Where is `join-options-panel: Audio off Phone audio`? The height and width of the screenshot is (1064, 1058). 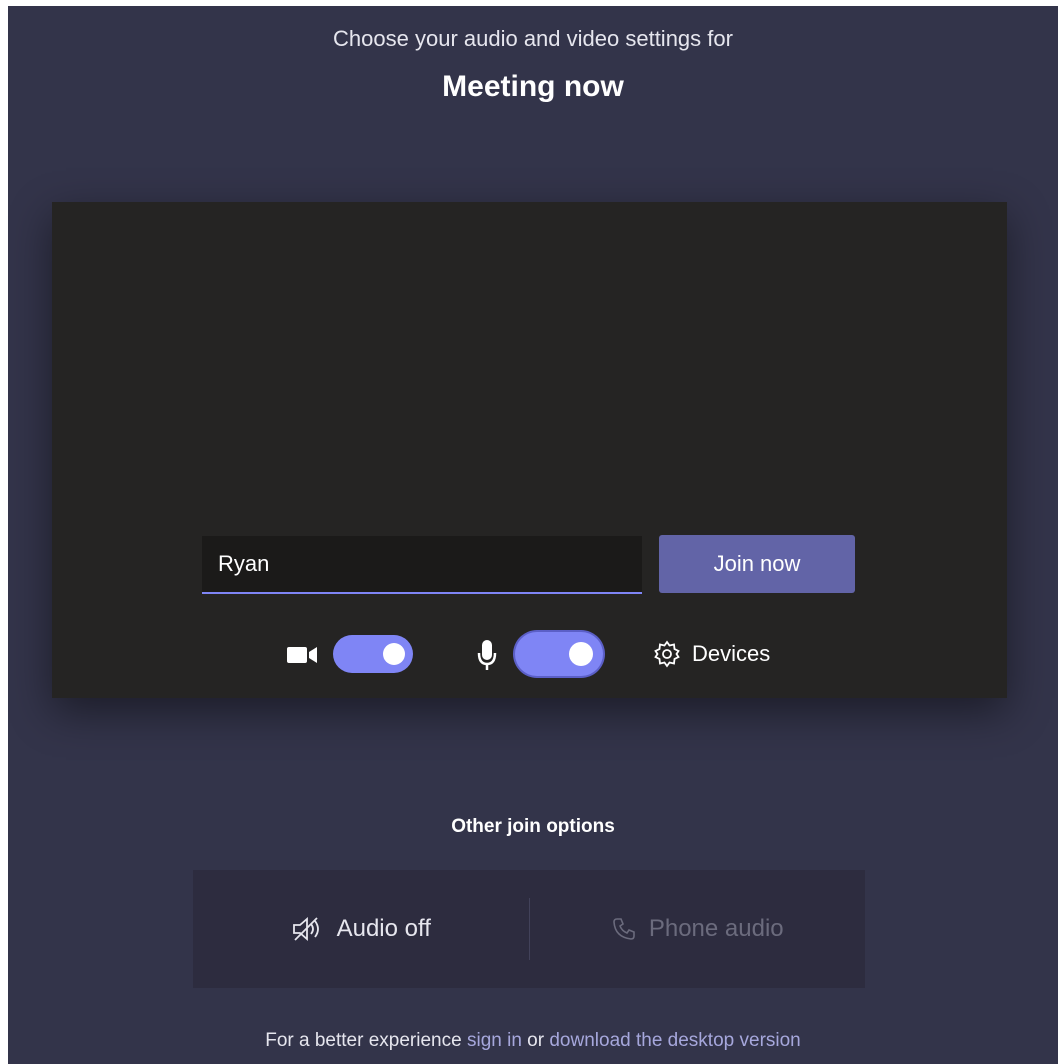 join-options-panel: Audio off Phone audio is located at coordinates (529, 929).